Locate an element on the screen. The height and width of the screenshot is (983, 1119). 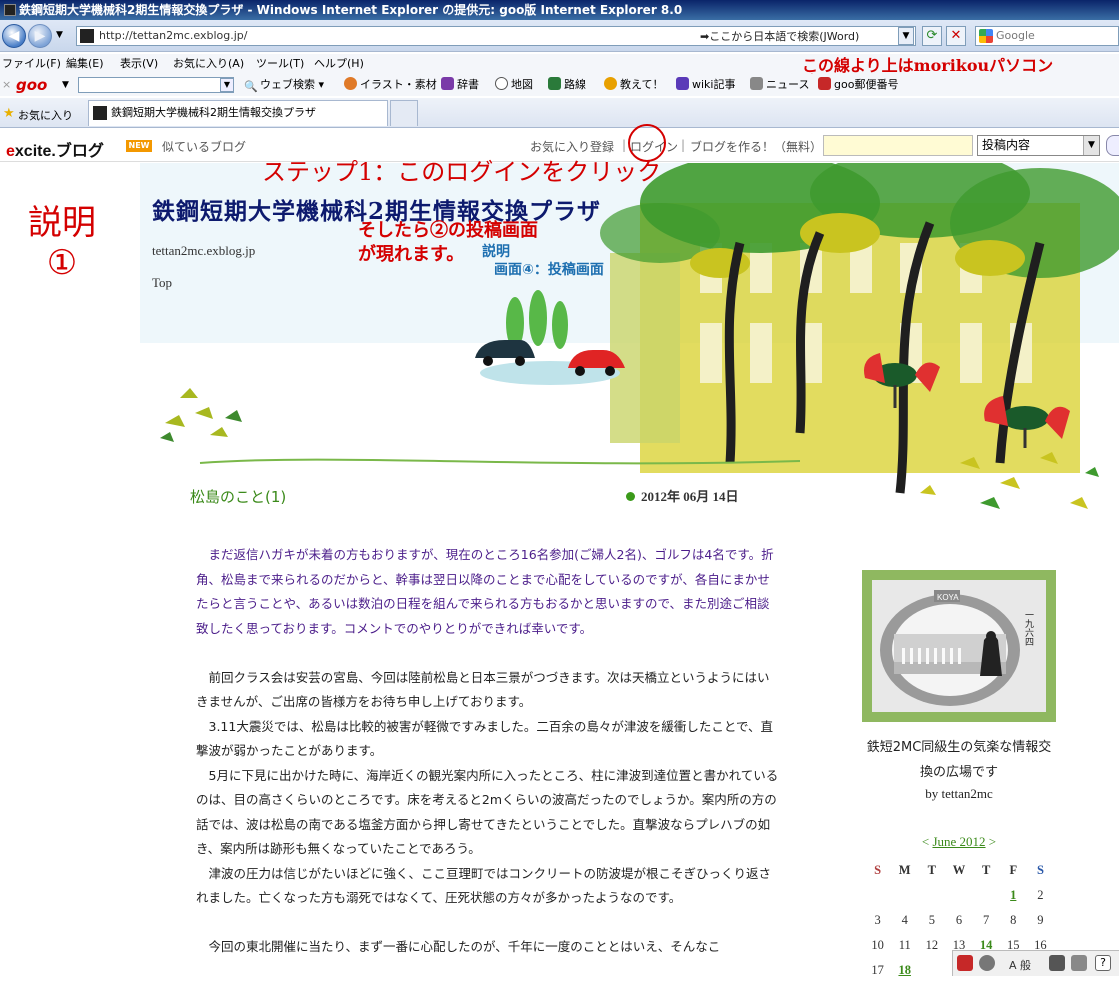
calendar-day: 5 is located at coordinates (931, 920).